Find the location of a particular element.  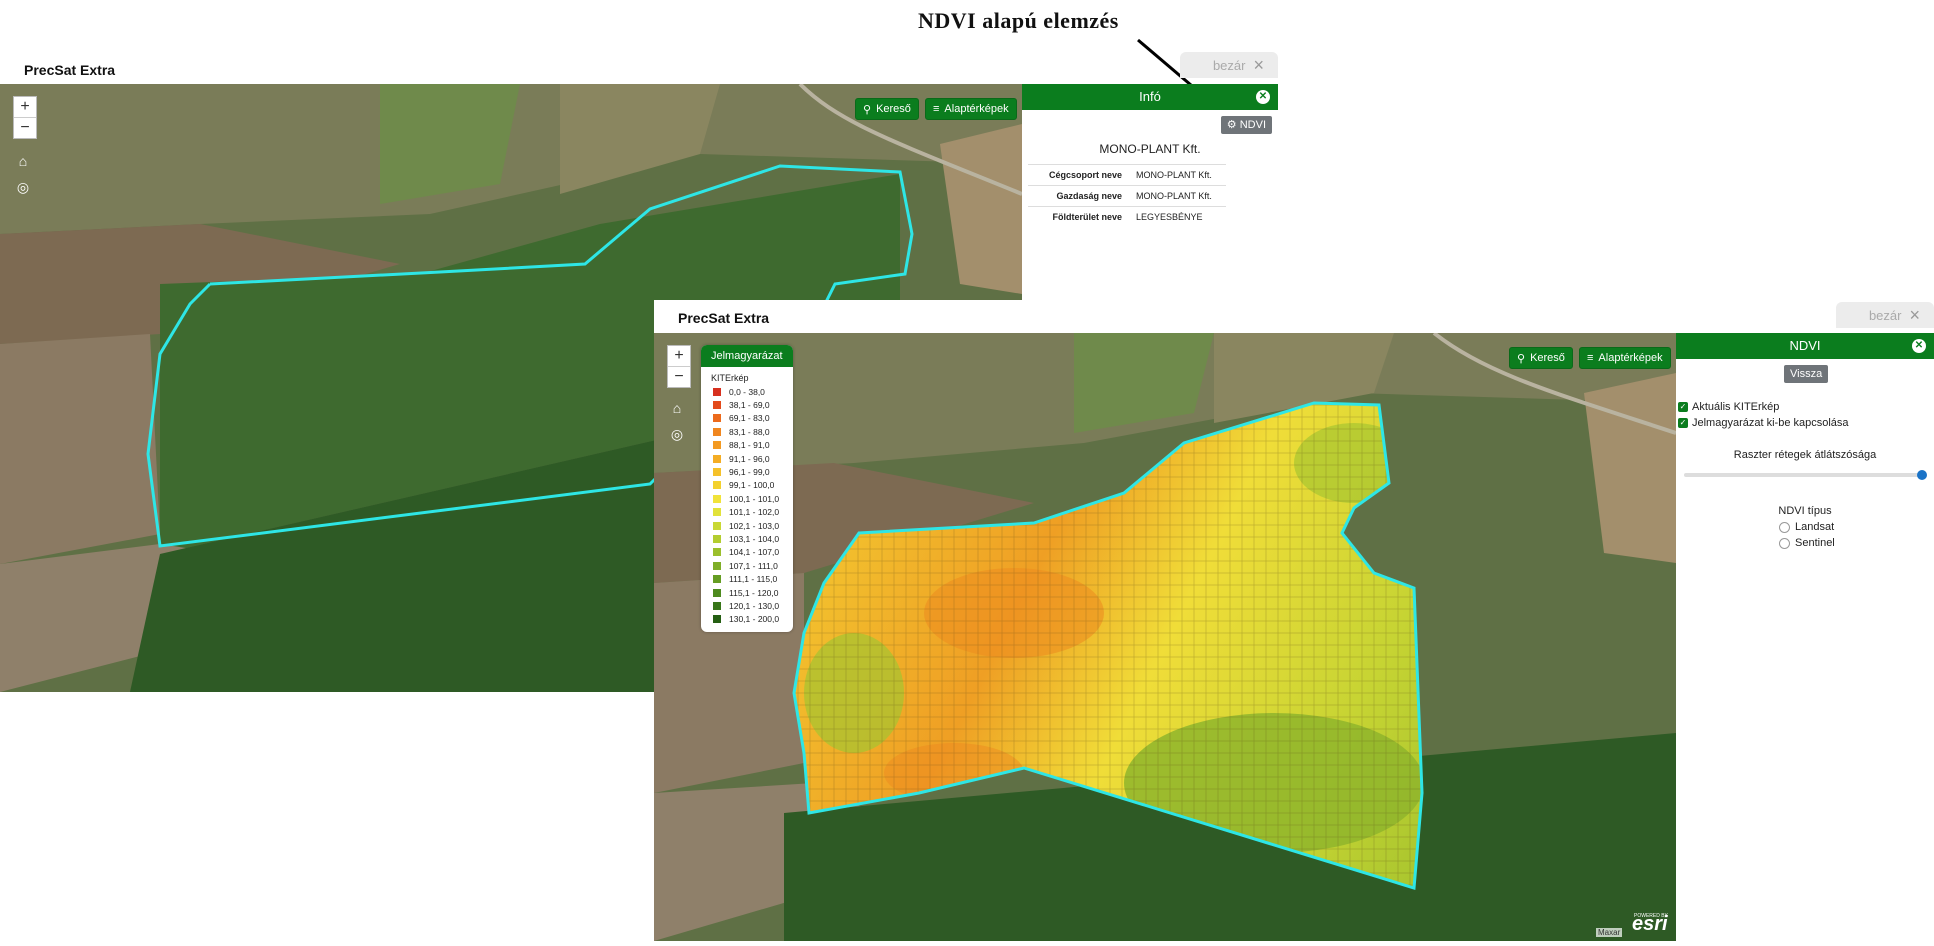

info-panel-title: Infó is located at coordinates (1150, 96).